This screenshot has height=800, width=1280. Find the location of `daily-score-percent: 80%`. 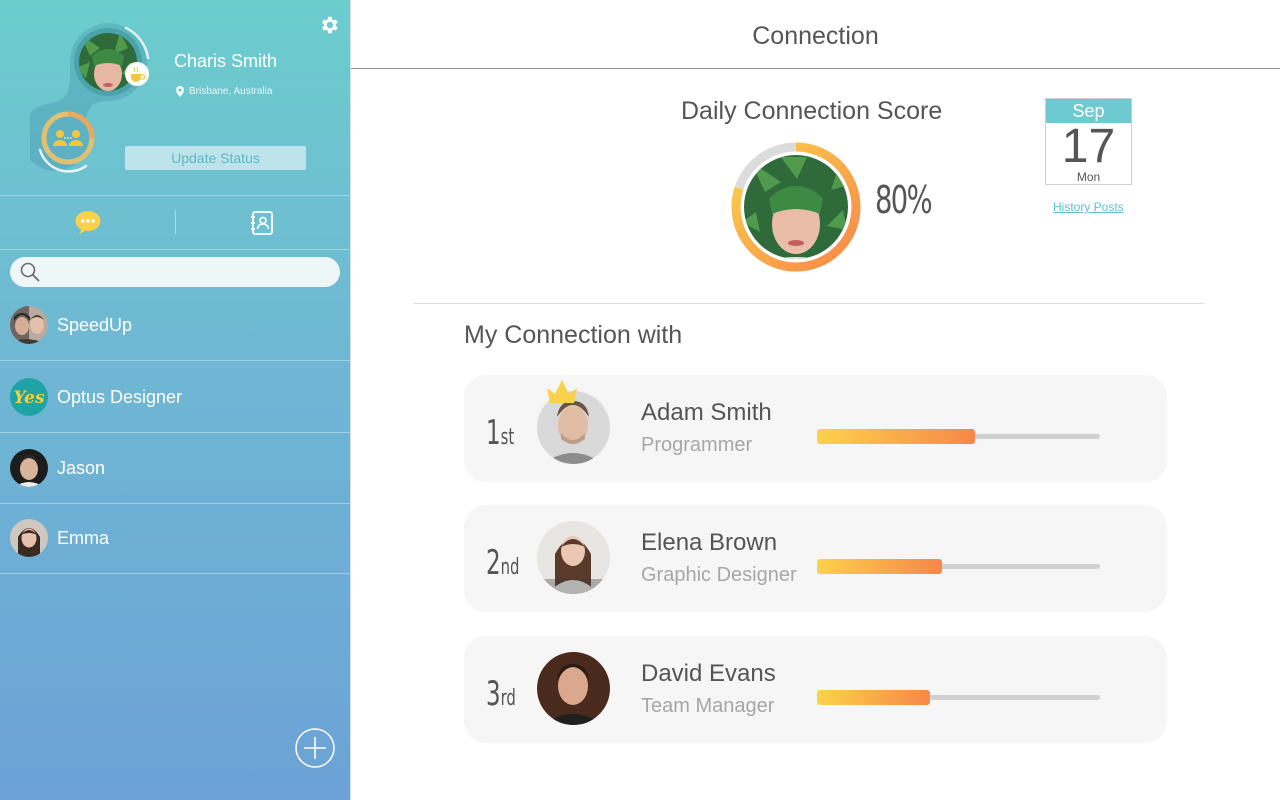

daily-score-percent: 80% is located at coordinates (904, 200).